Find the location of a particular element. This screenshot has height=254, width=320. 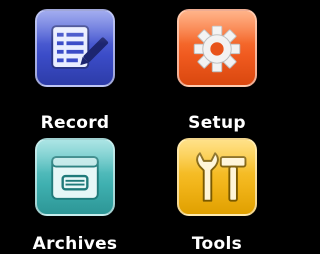

record-label: Record is located at coordinates (75, 123).